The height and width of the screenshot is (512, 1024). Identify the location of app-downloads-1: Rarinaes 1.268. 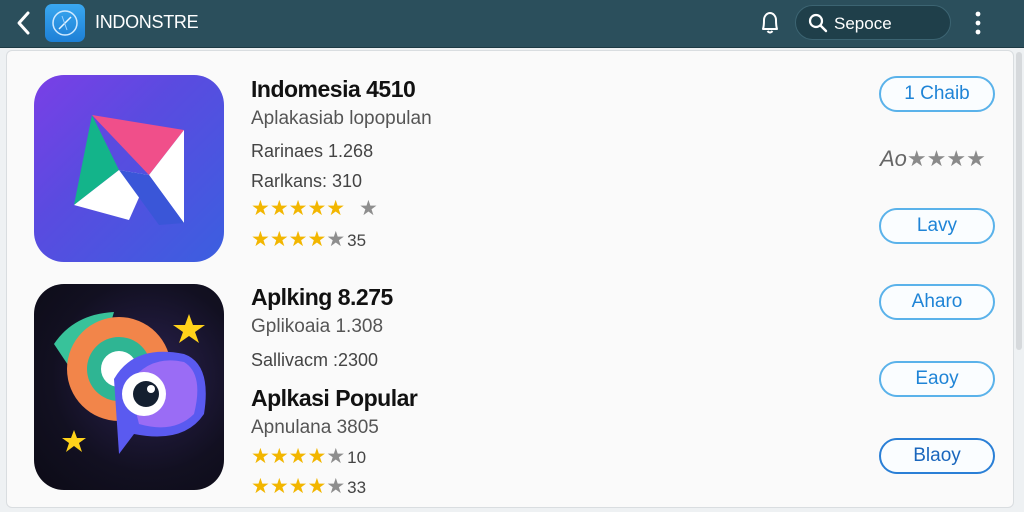
(312, 151).